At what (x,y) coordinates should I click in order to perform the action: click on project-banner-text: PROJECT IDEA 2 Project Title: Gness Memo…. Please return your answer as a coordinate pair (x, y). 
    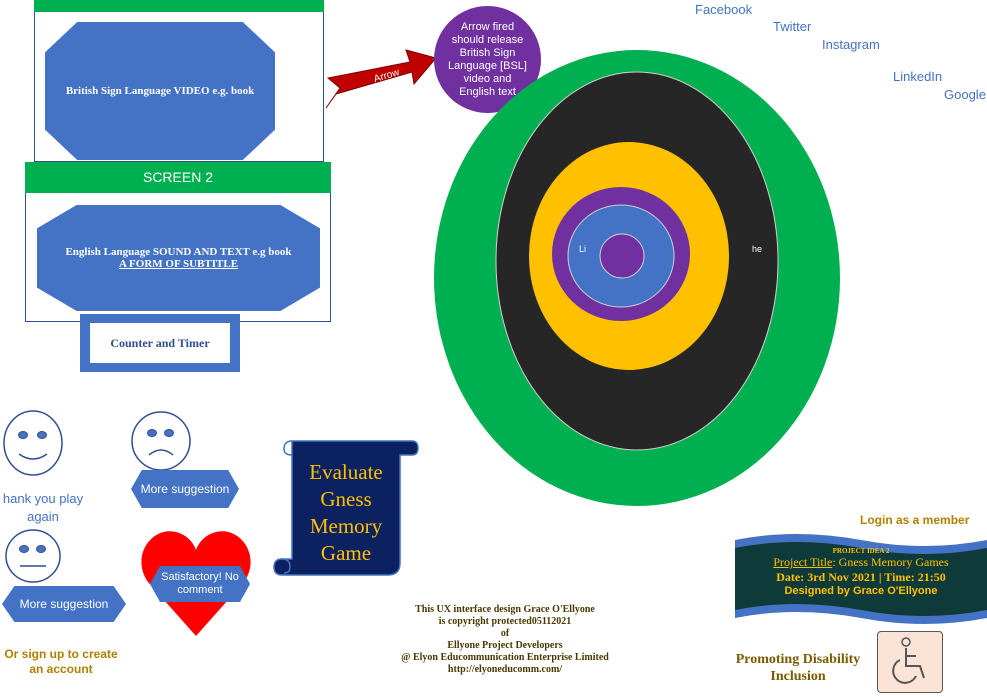
    Looking at the image, I should click on (861, 572).